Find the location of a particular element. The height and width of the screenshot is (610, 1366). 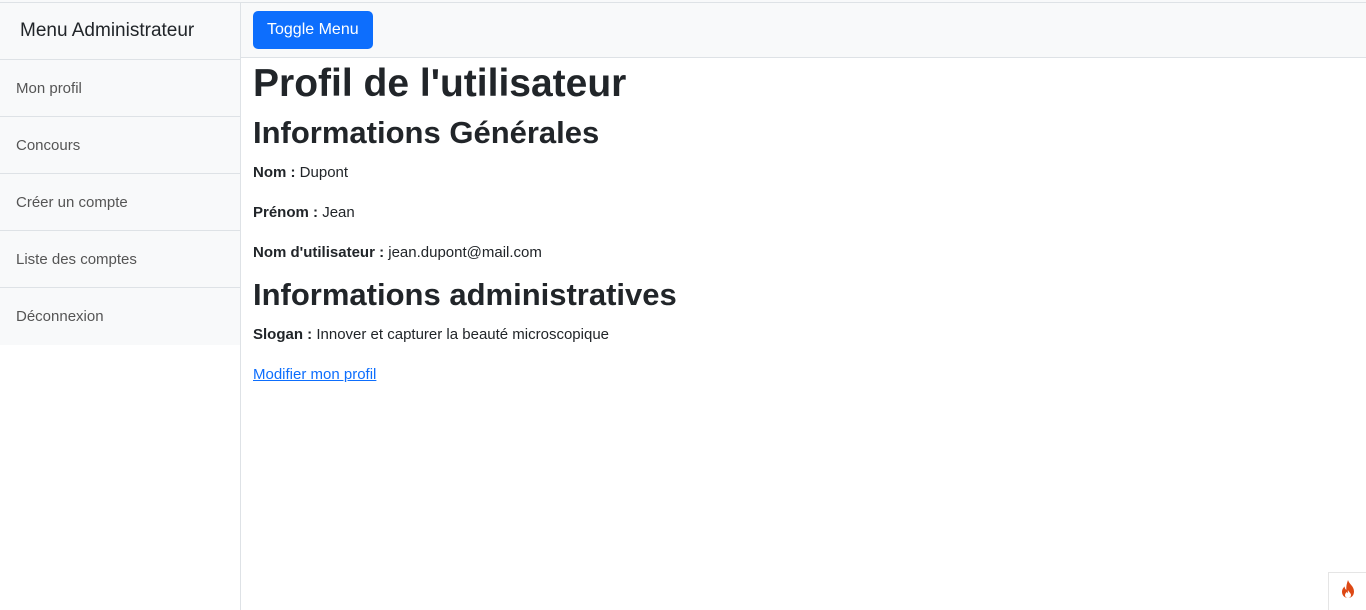

top-navbar: Toggle Menu is located at coordinates (803, 30).